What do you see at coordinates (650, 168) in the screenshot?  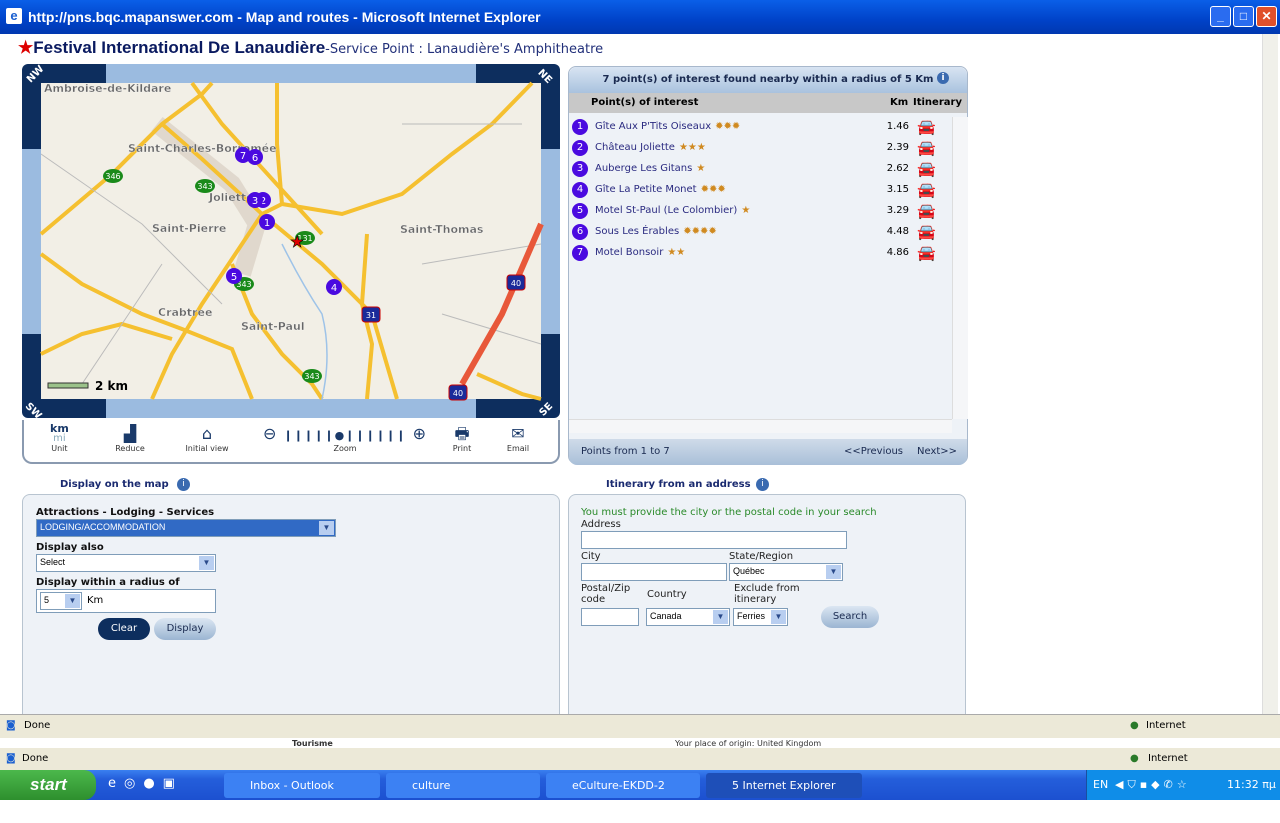 I see `poi-name-link: Auberge Les Gitans ★` at bounding box center [650, 168].